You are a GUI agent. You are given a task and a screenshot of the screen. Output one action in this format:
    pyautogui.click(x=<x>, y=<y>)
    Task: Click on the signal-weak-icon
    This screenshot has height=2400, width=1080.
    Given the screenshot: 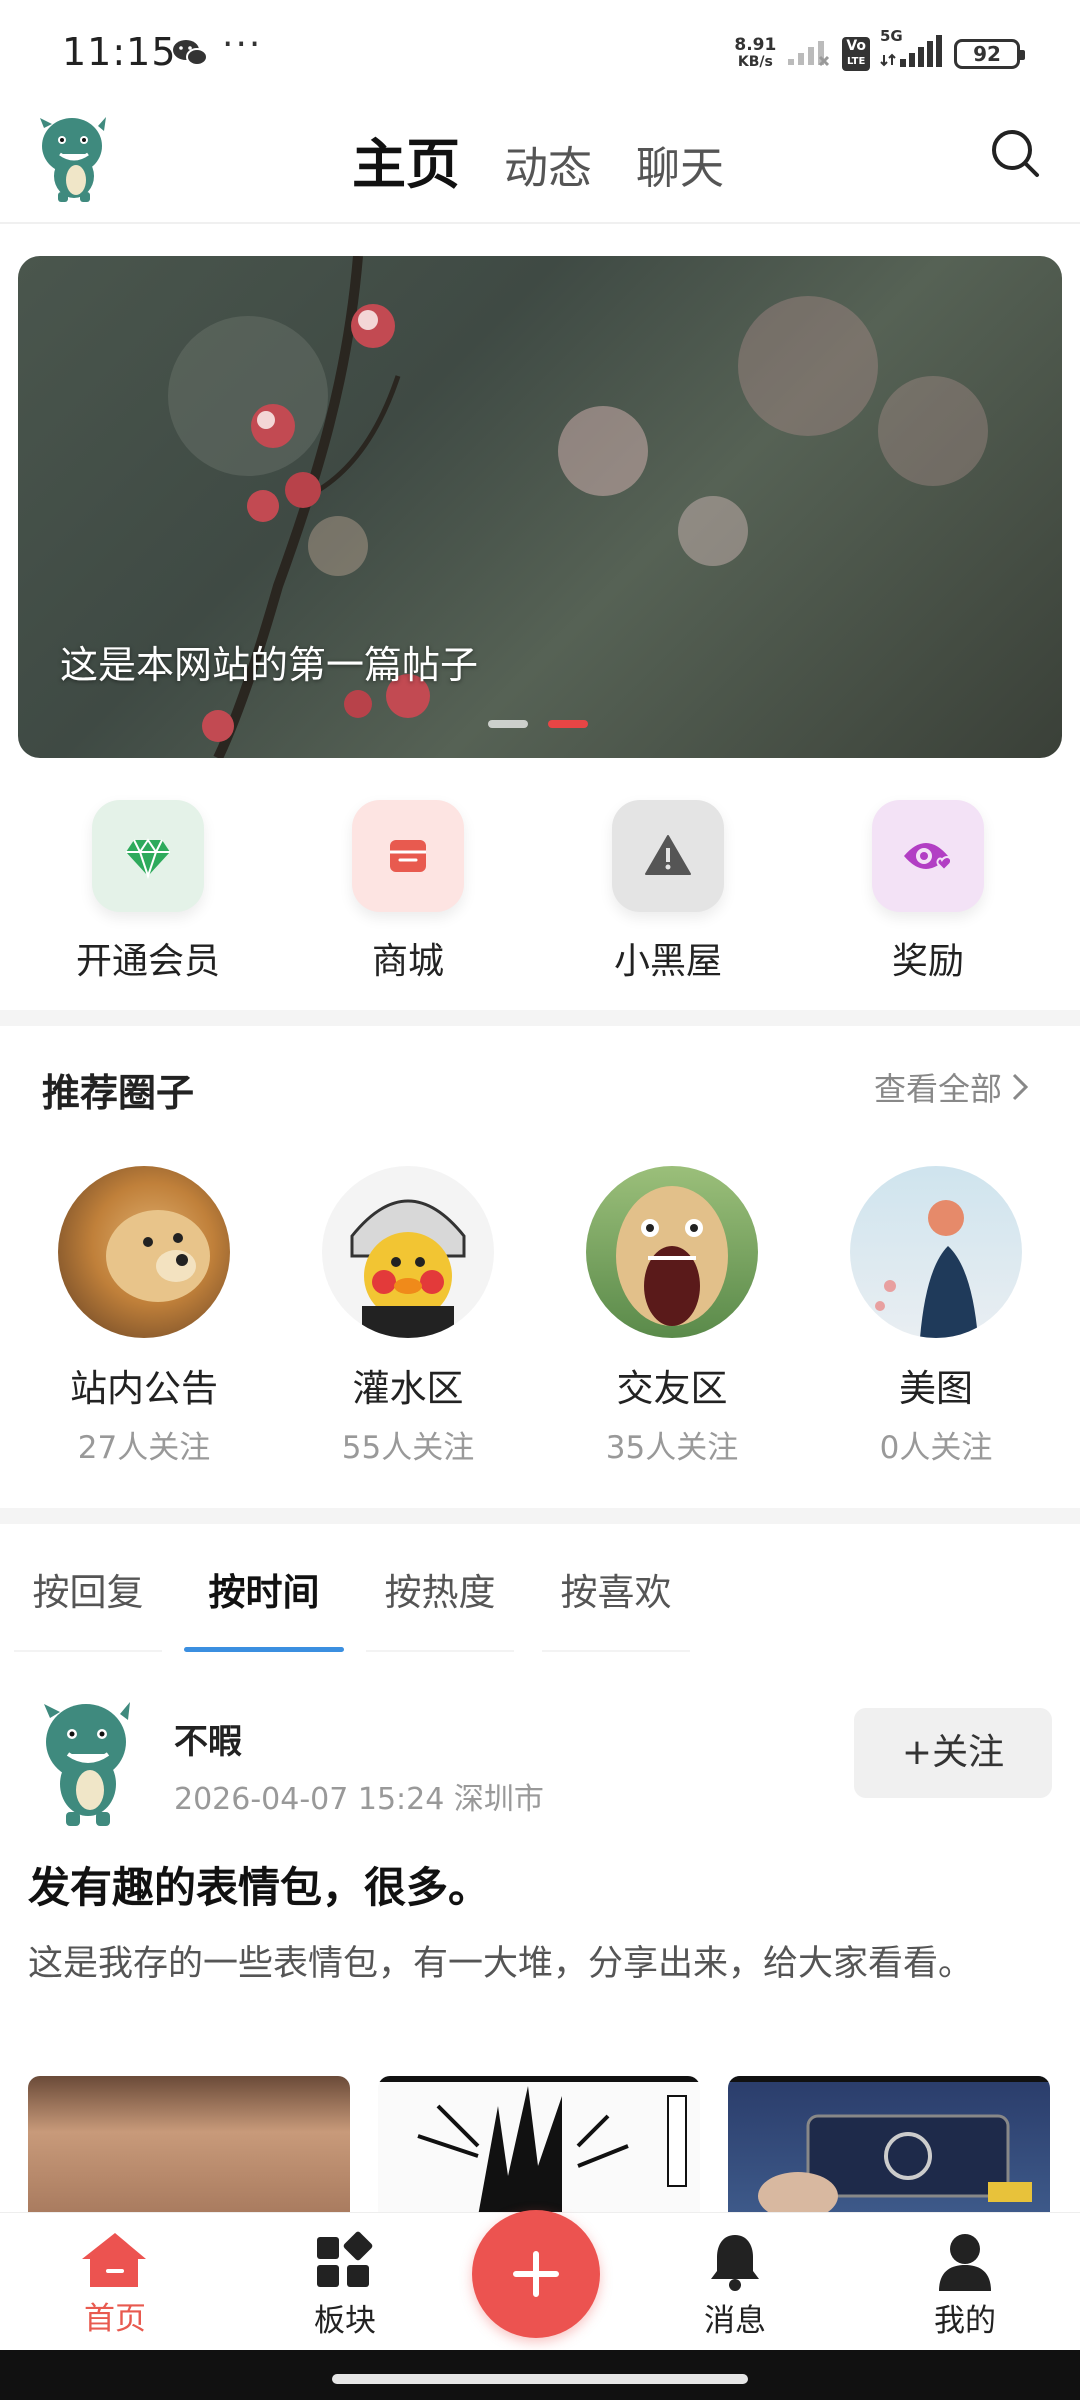 What is the action you would take?
    pyautogui.click(x=809, y=54)
    